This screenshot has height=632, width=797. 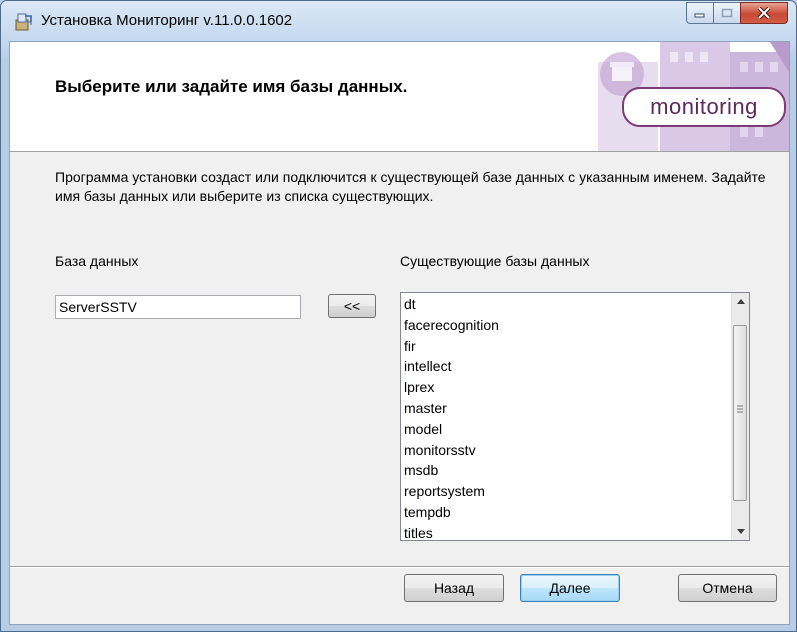 I want to click on scroll-thumb, so click(x=740, y=413).